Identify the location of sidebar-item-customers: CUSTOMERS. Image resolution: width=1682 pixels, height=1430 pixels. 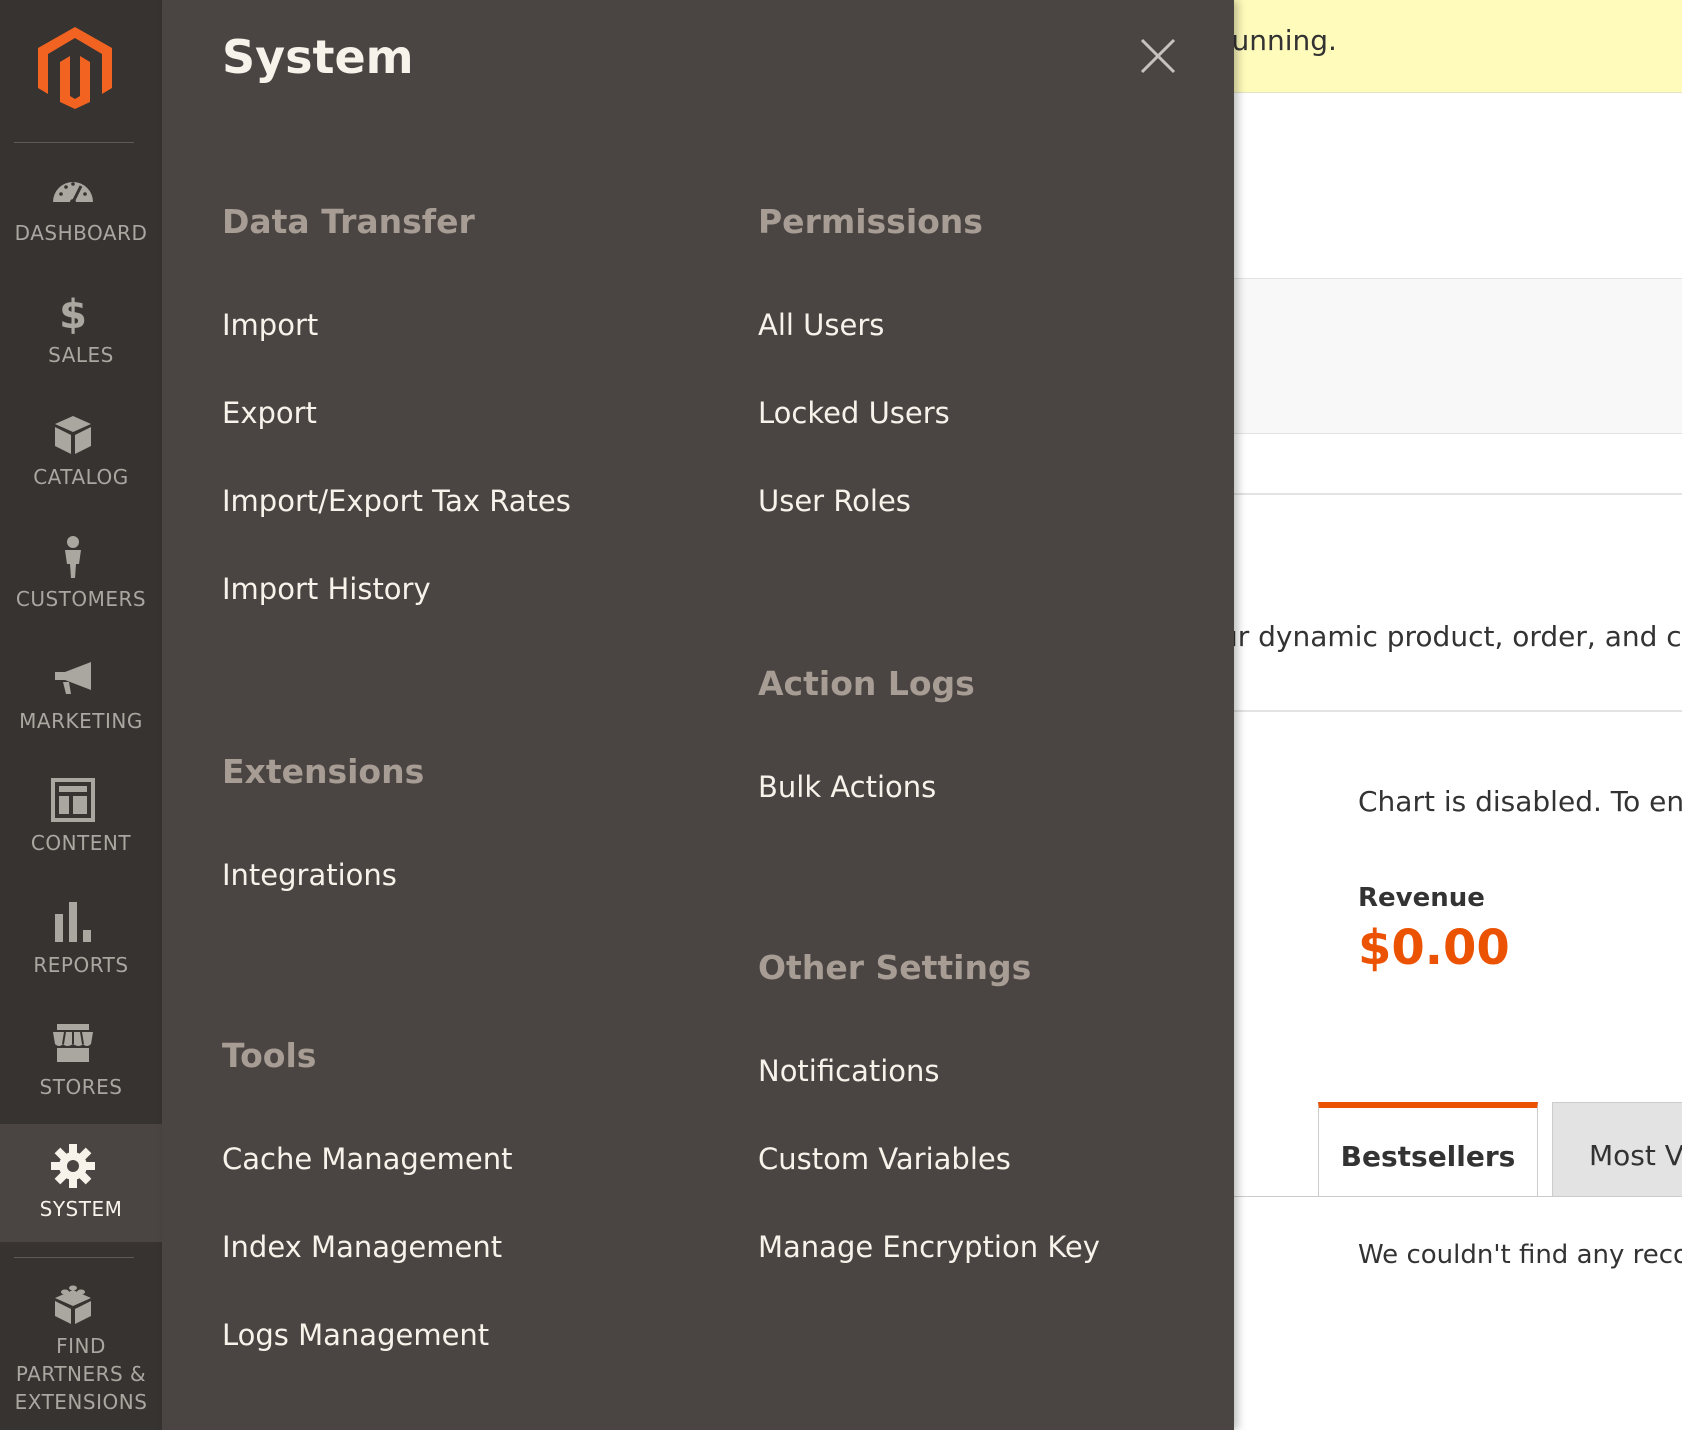
(81, 573).